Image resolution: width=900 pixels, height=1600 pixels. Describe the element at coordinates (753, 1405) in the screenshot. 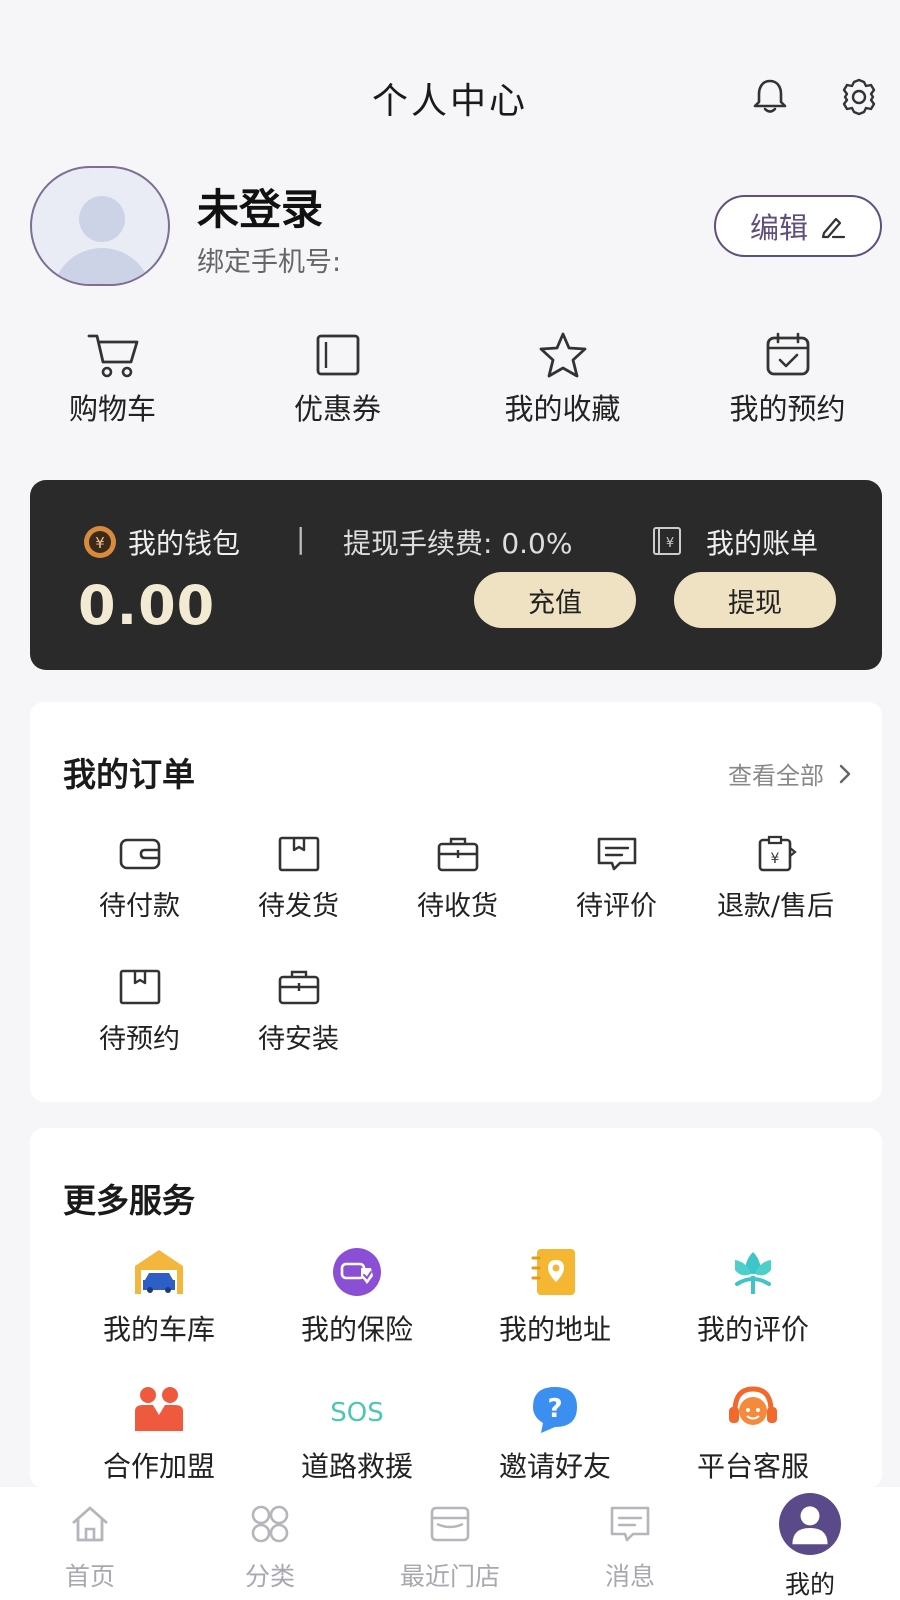

I see `headset-icon` at that location.